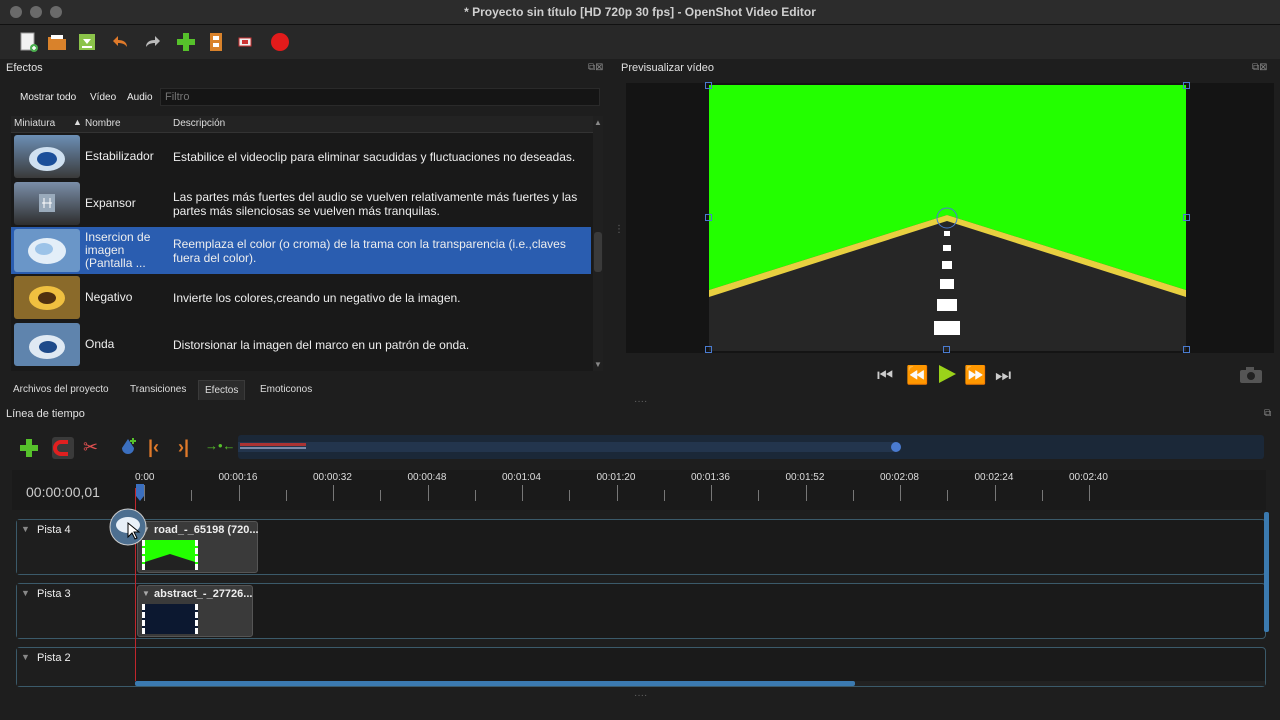 The height and width of the screenshot is (720, 1280). I want to click on open-project-icon, so click(57, 42).